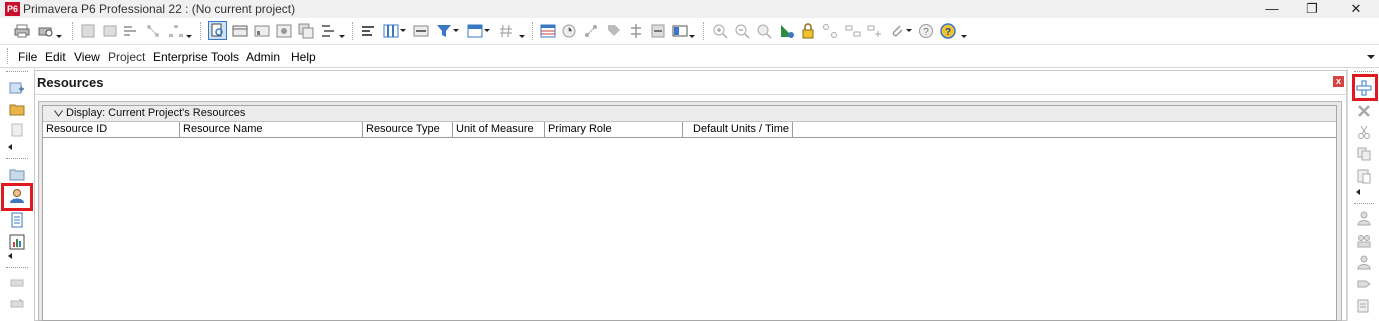 This screenshot has height=321, width=1379. I want to click on copy-view-icon, so click(306, 31).